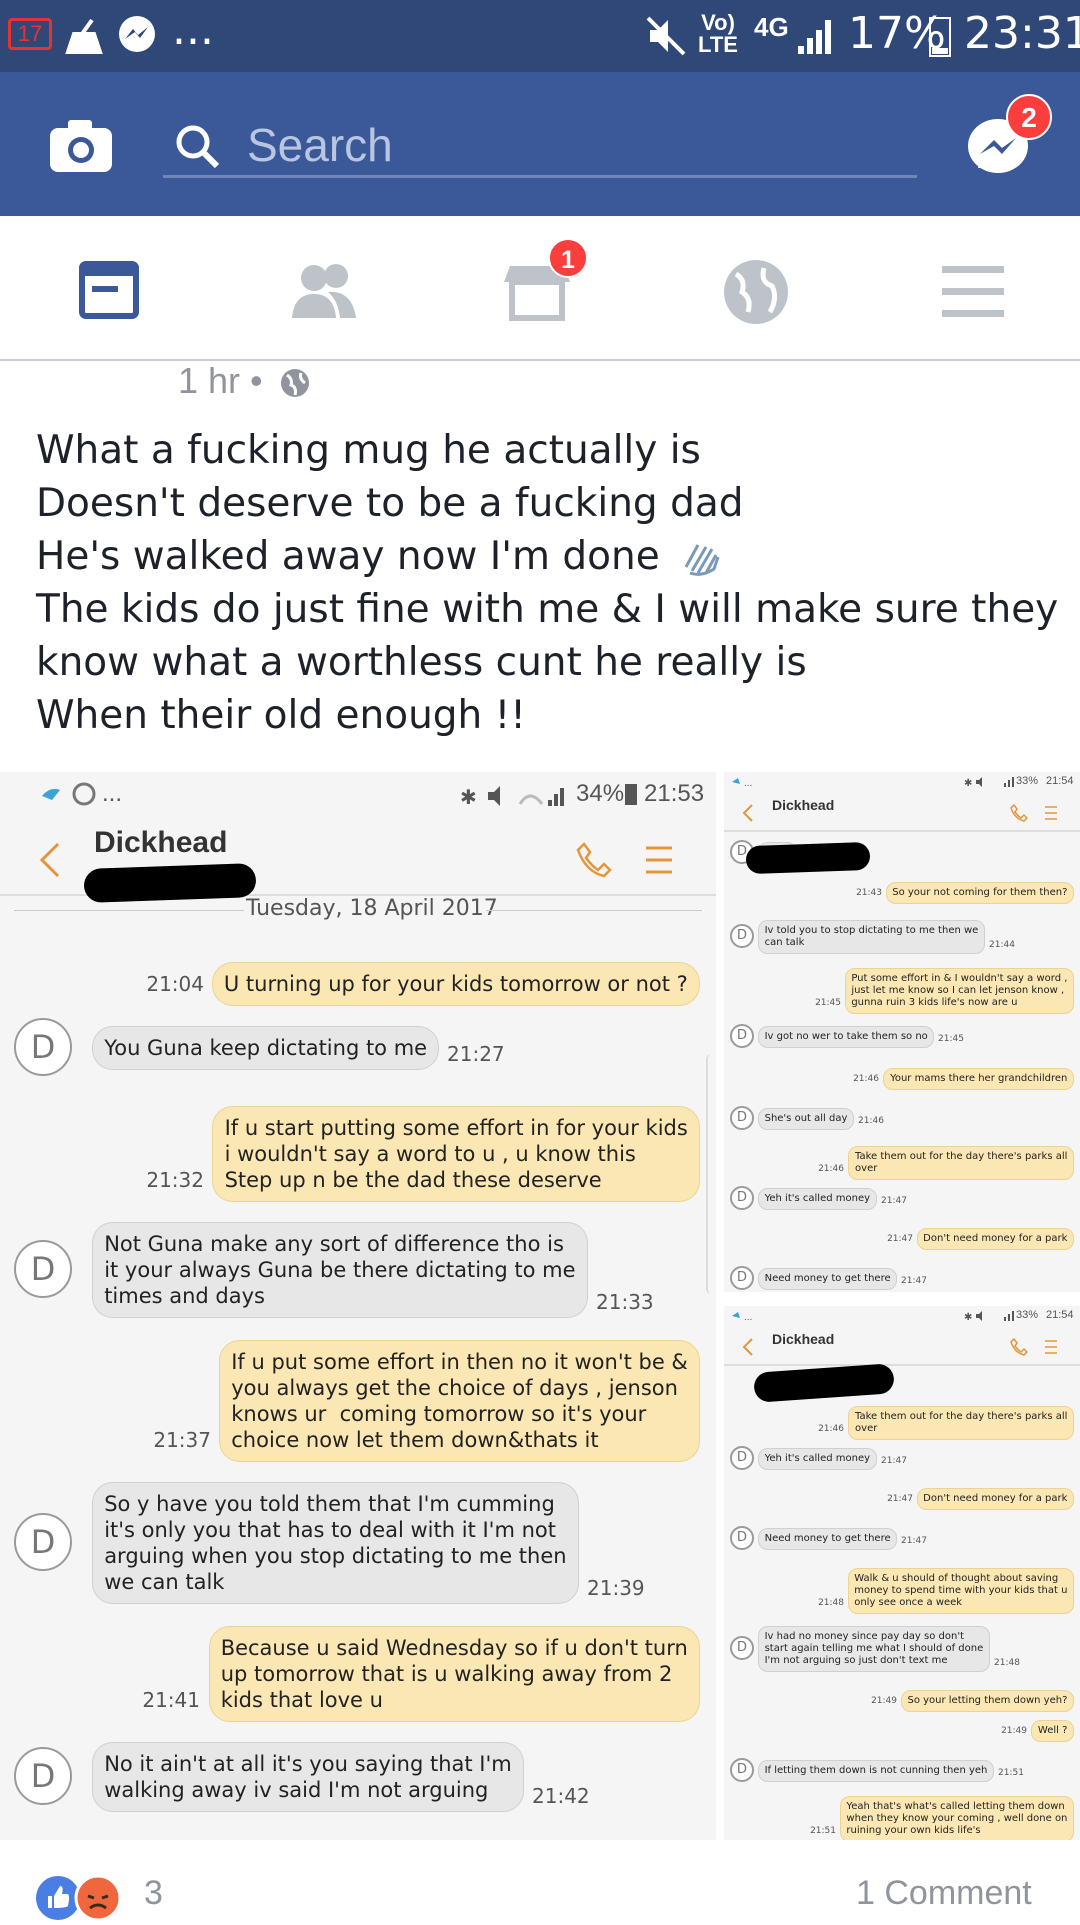 The image size is (1080, 1925). What do you see at coordinates (561, 1796) in the screenshot?
I see `message-time: 21:42` at bounding box center [561, 1796].